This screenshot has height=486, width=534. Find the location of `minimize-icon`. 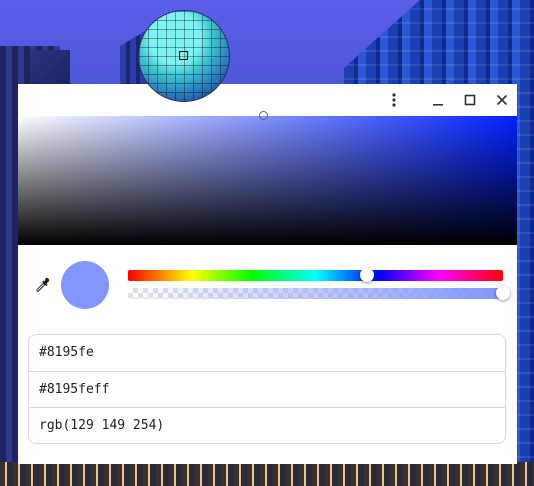

minimize-icon is located at coordinates (438, 100).